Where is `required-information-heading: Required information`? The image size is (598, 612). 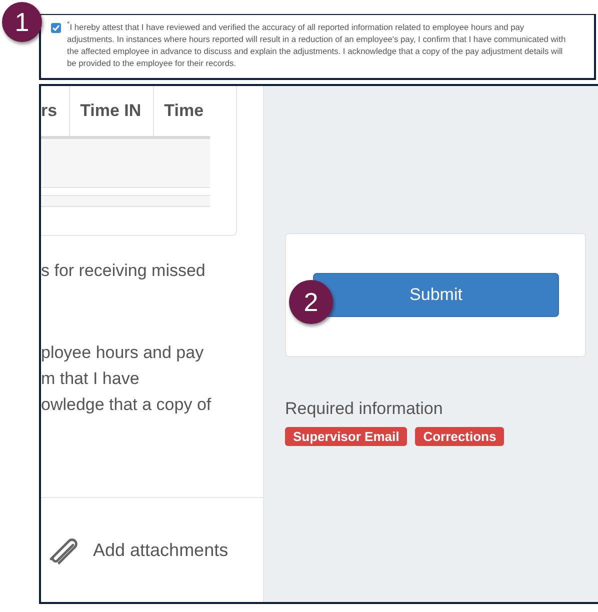 required-information-heading: Required information is located at coordinates (364, 409).